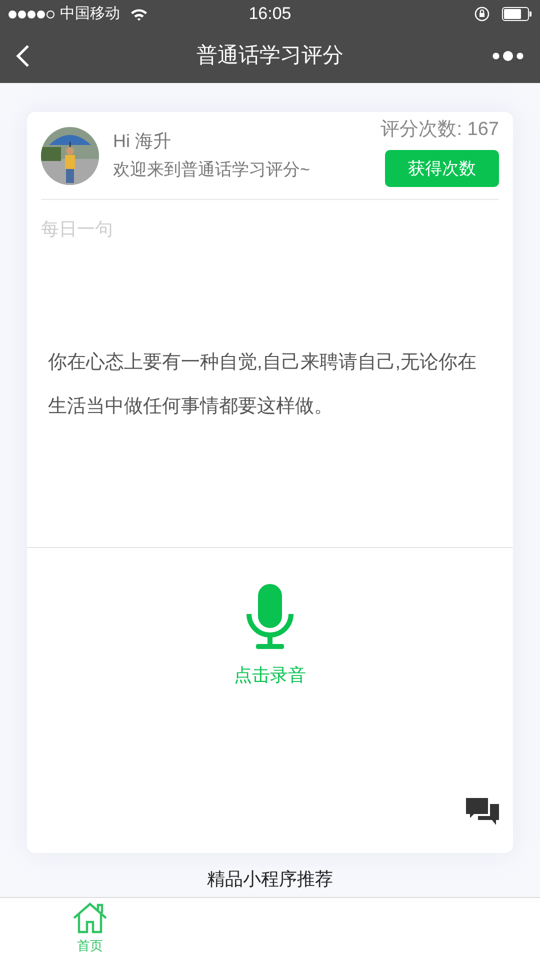  I want to click on record-button: 点击录音, so click(270, 636).